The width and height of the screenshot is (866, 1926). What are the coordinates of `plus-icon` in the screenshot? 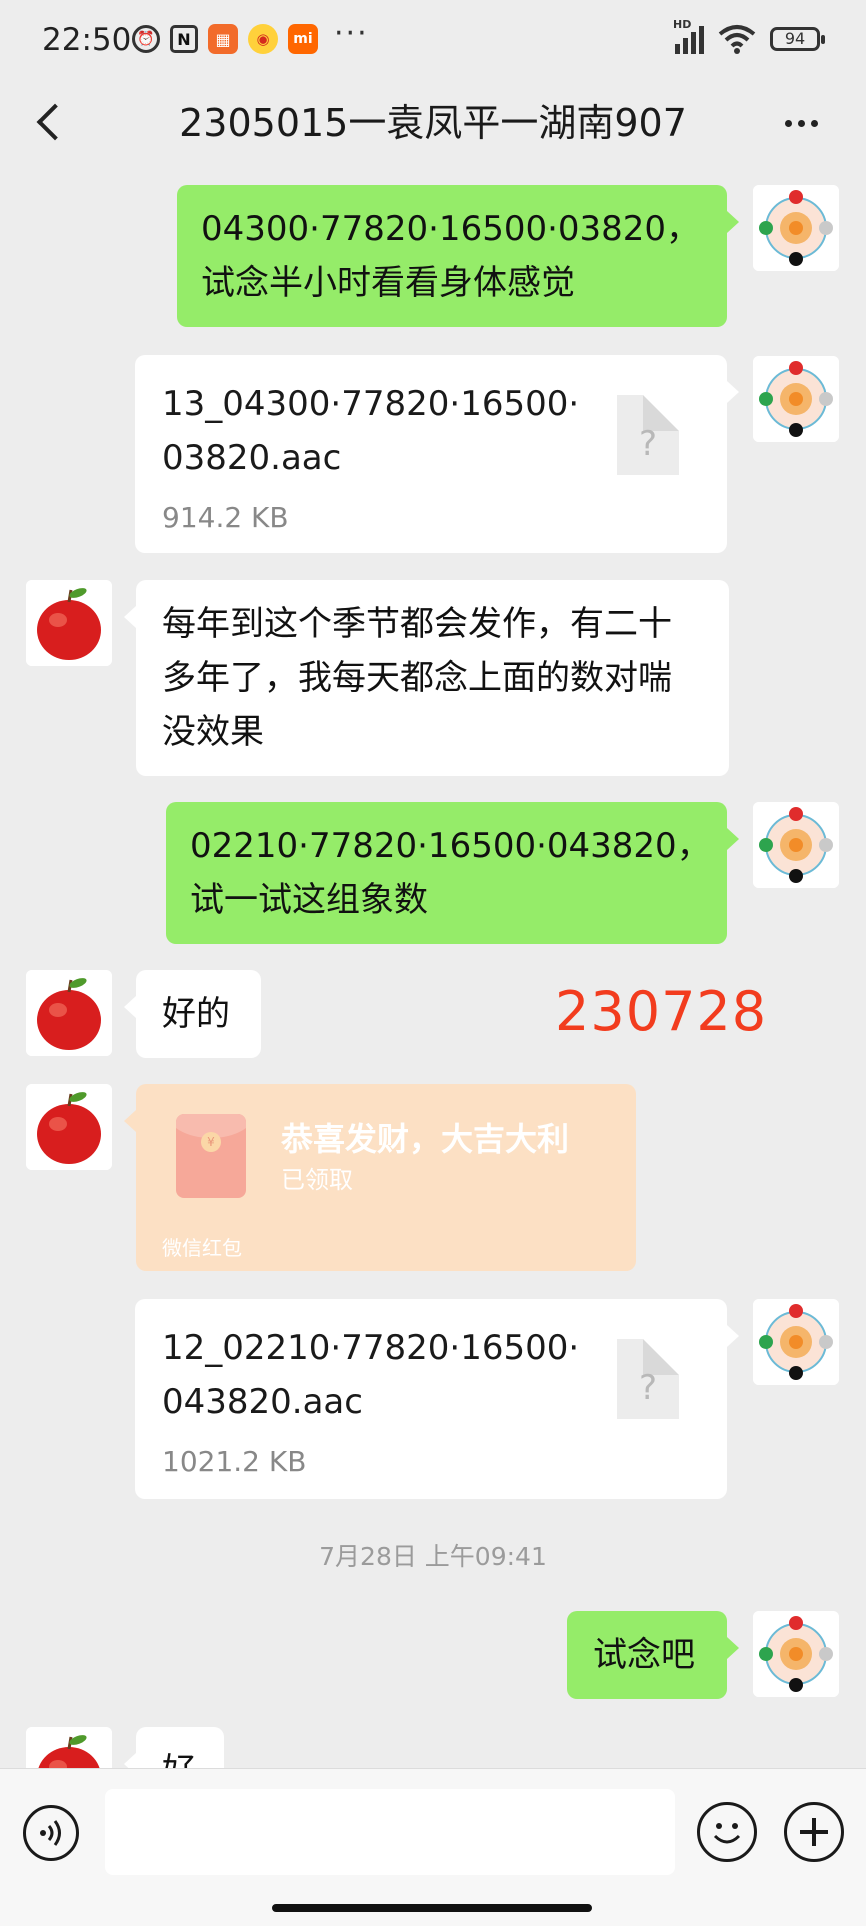 It's located at (814, 1832).